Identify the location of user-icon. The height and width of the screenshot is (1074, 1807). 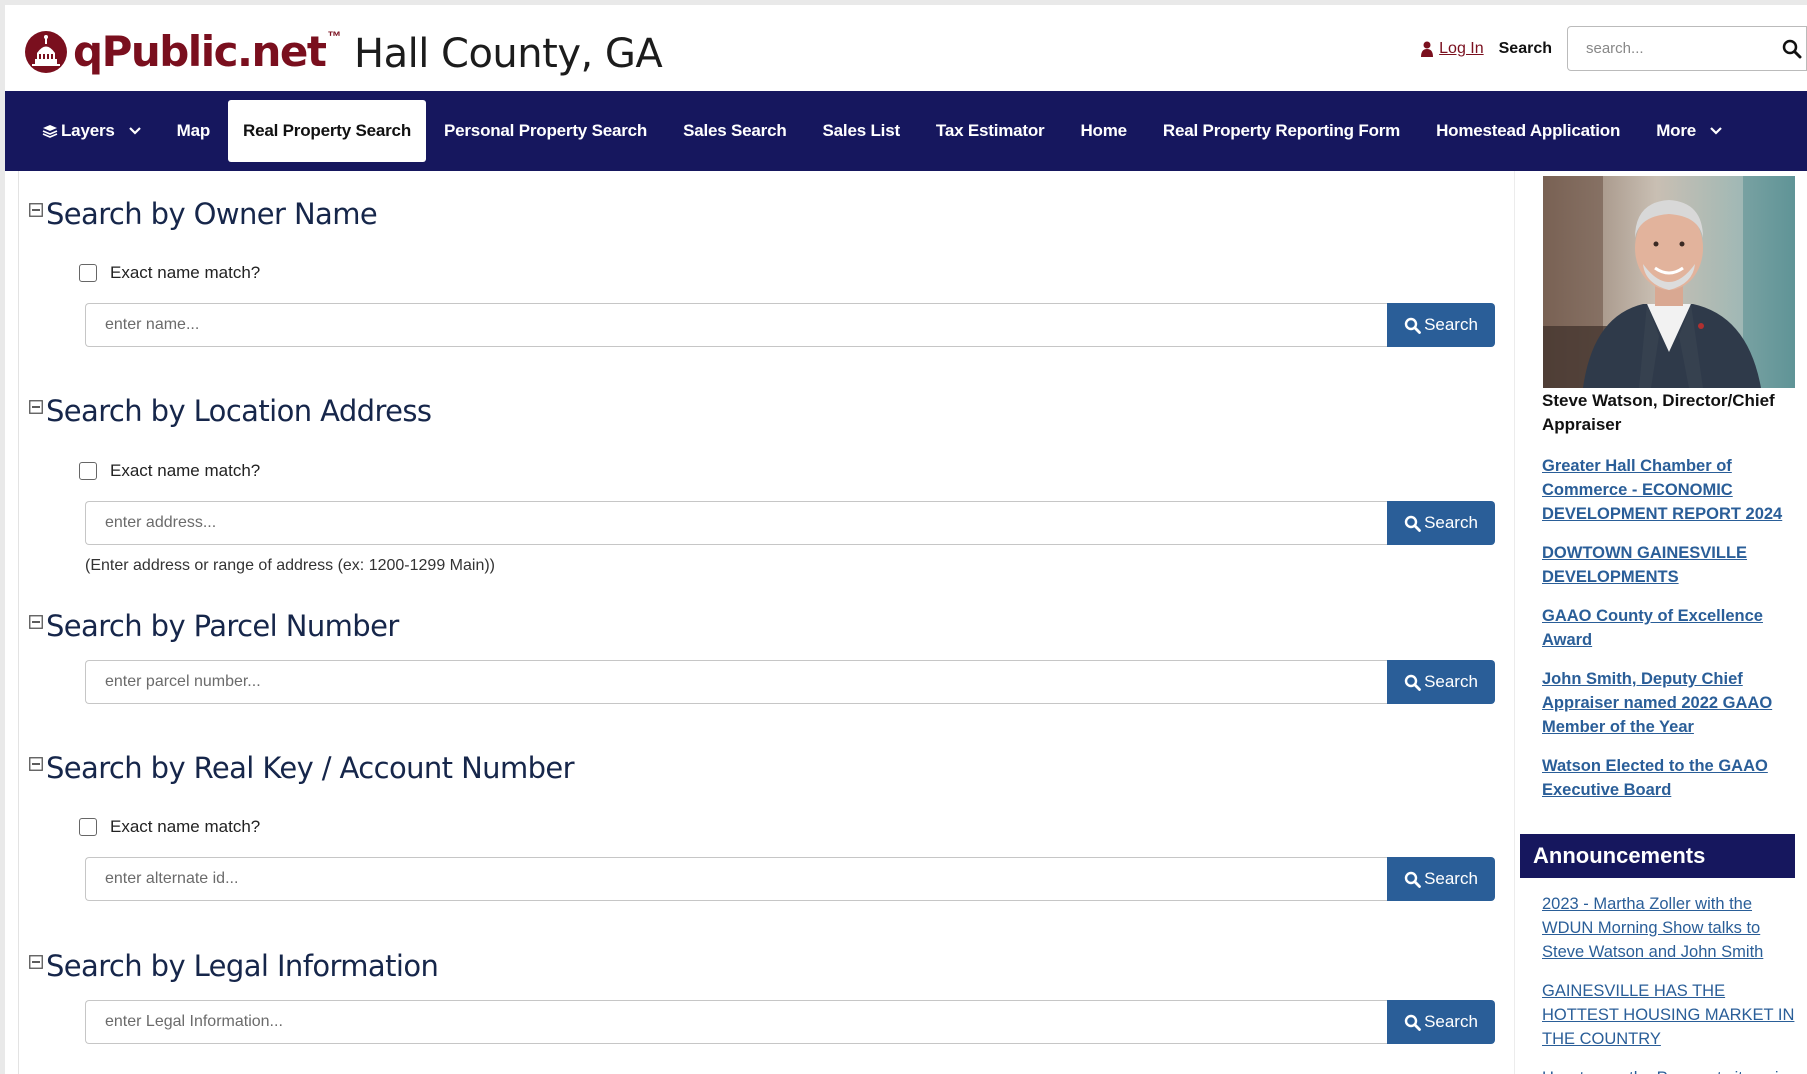
(1427, 49).